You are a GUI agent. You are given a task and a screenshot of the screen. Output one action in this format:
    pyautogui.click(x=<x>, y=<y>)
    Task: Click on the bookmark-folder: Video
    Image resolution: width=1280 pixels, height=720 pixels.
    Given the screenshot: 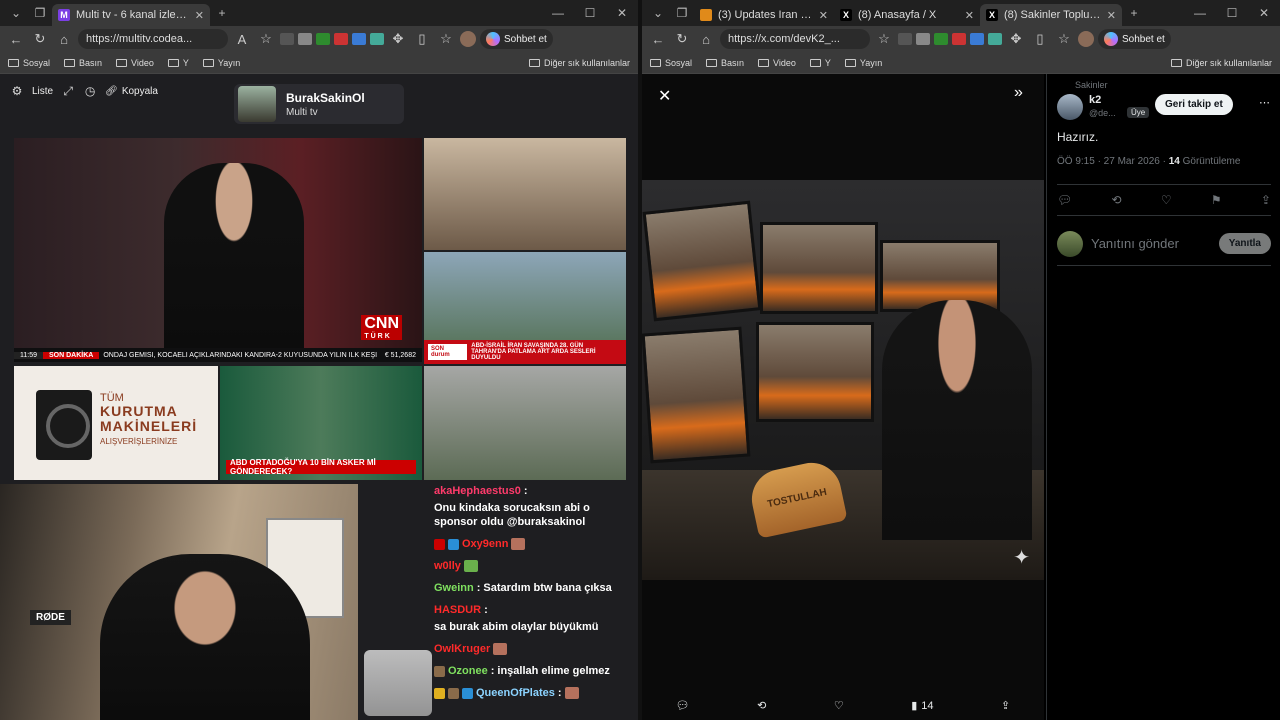 What is the action you would take?
    pyautogui.click(x=777, y=63)
    